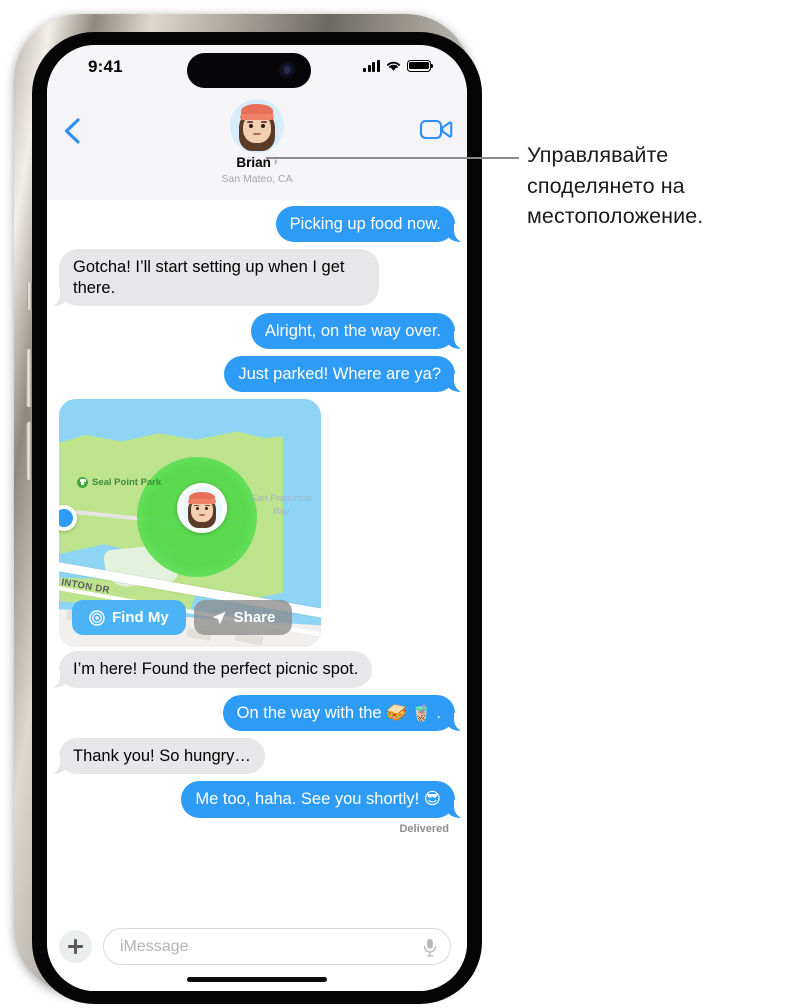  I want to click on message-row: Me too, haha. See you shortly! 😎, so click(257, 799).